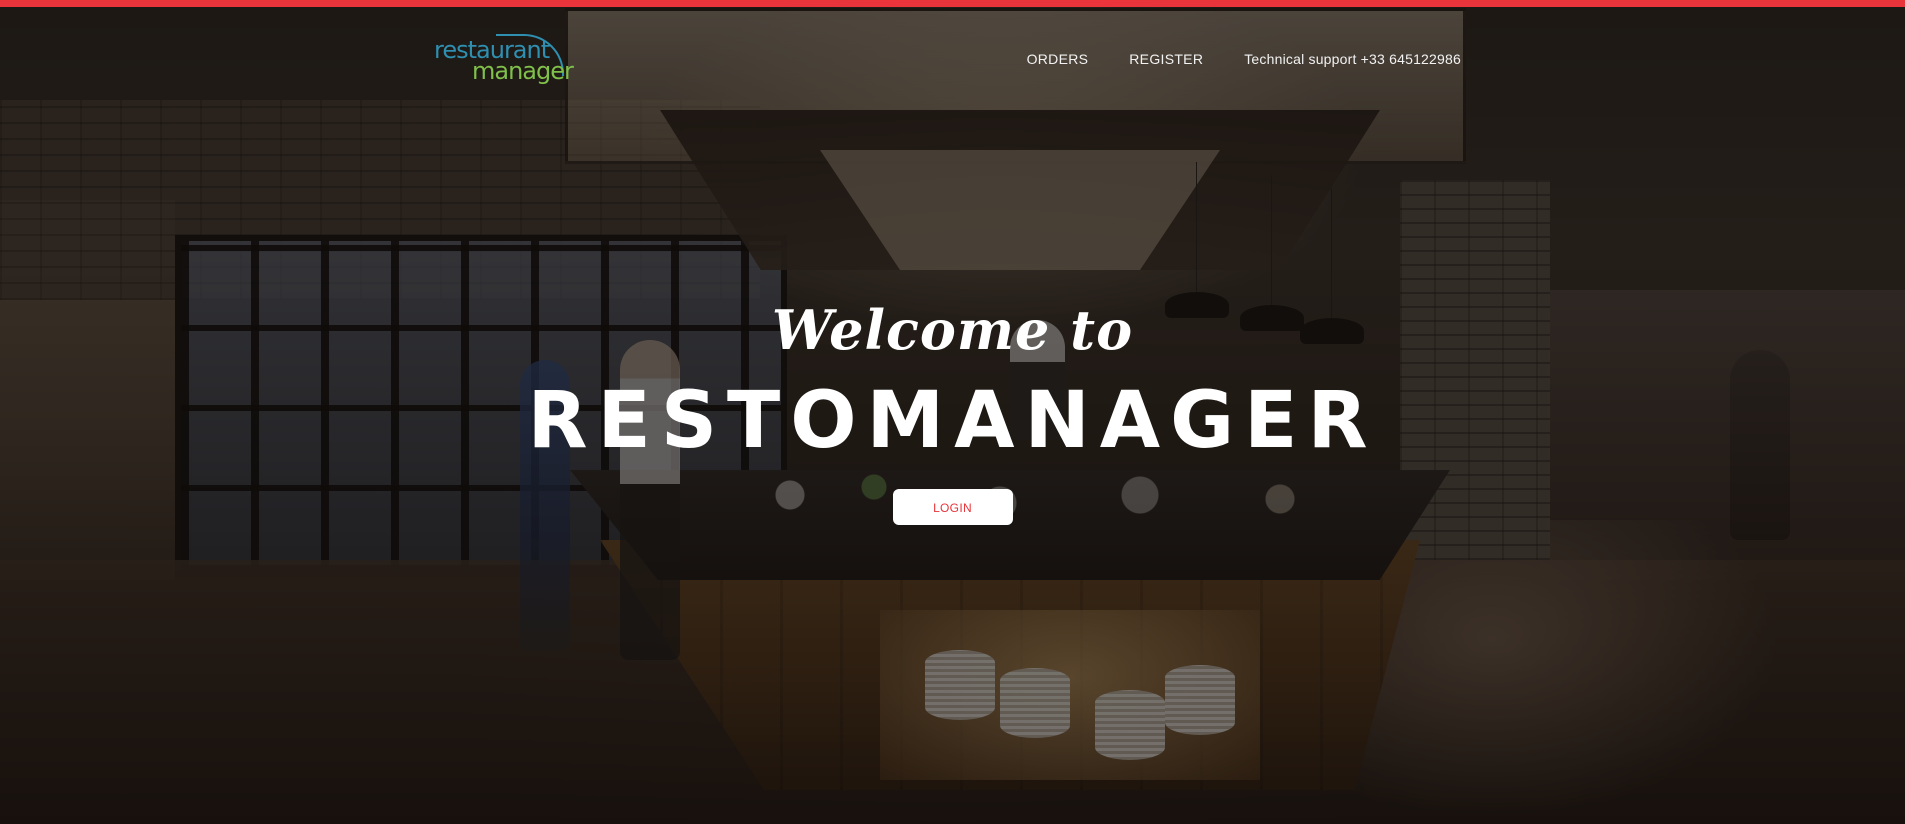 This screenshot has height=824, width=1905. Describe the element at coordinates (952, 507) in the screenshot. I see `login-button: LOGIN` at that location.